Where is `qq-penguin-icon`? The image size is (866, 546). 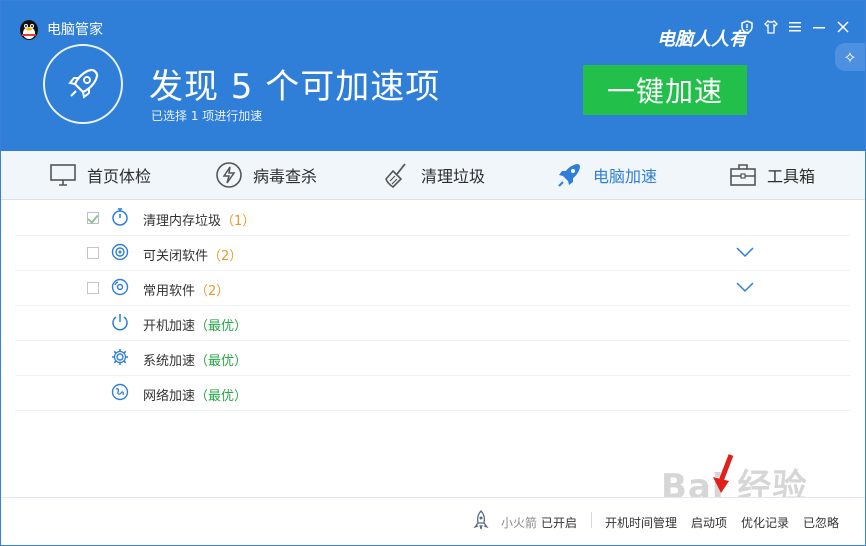 qq-penguin-icon is located at coordinates (29, 30).